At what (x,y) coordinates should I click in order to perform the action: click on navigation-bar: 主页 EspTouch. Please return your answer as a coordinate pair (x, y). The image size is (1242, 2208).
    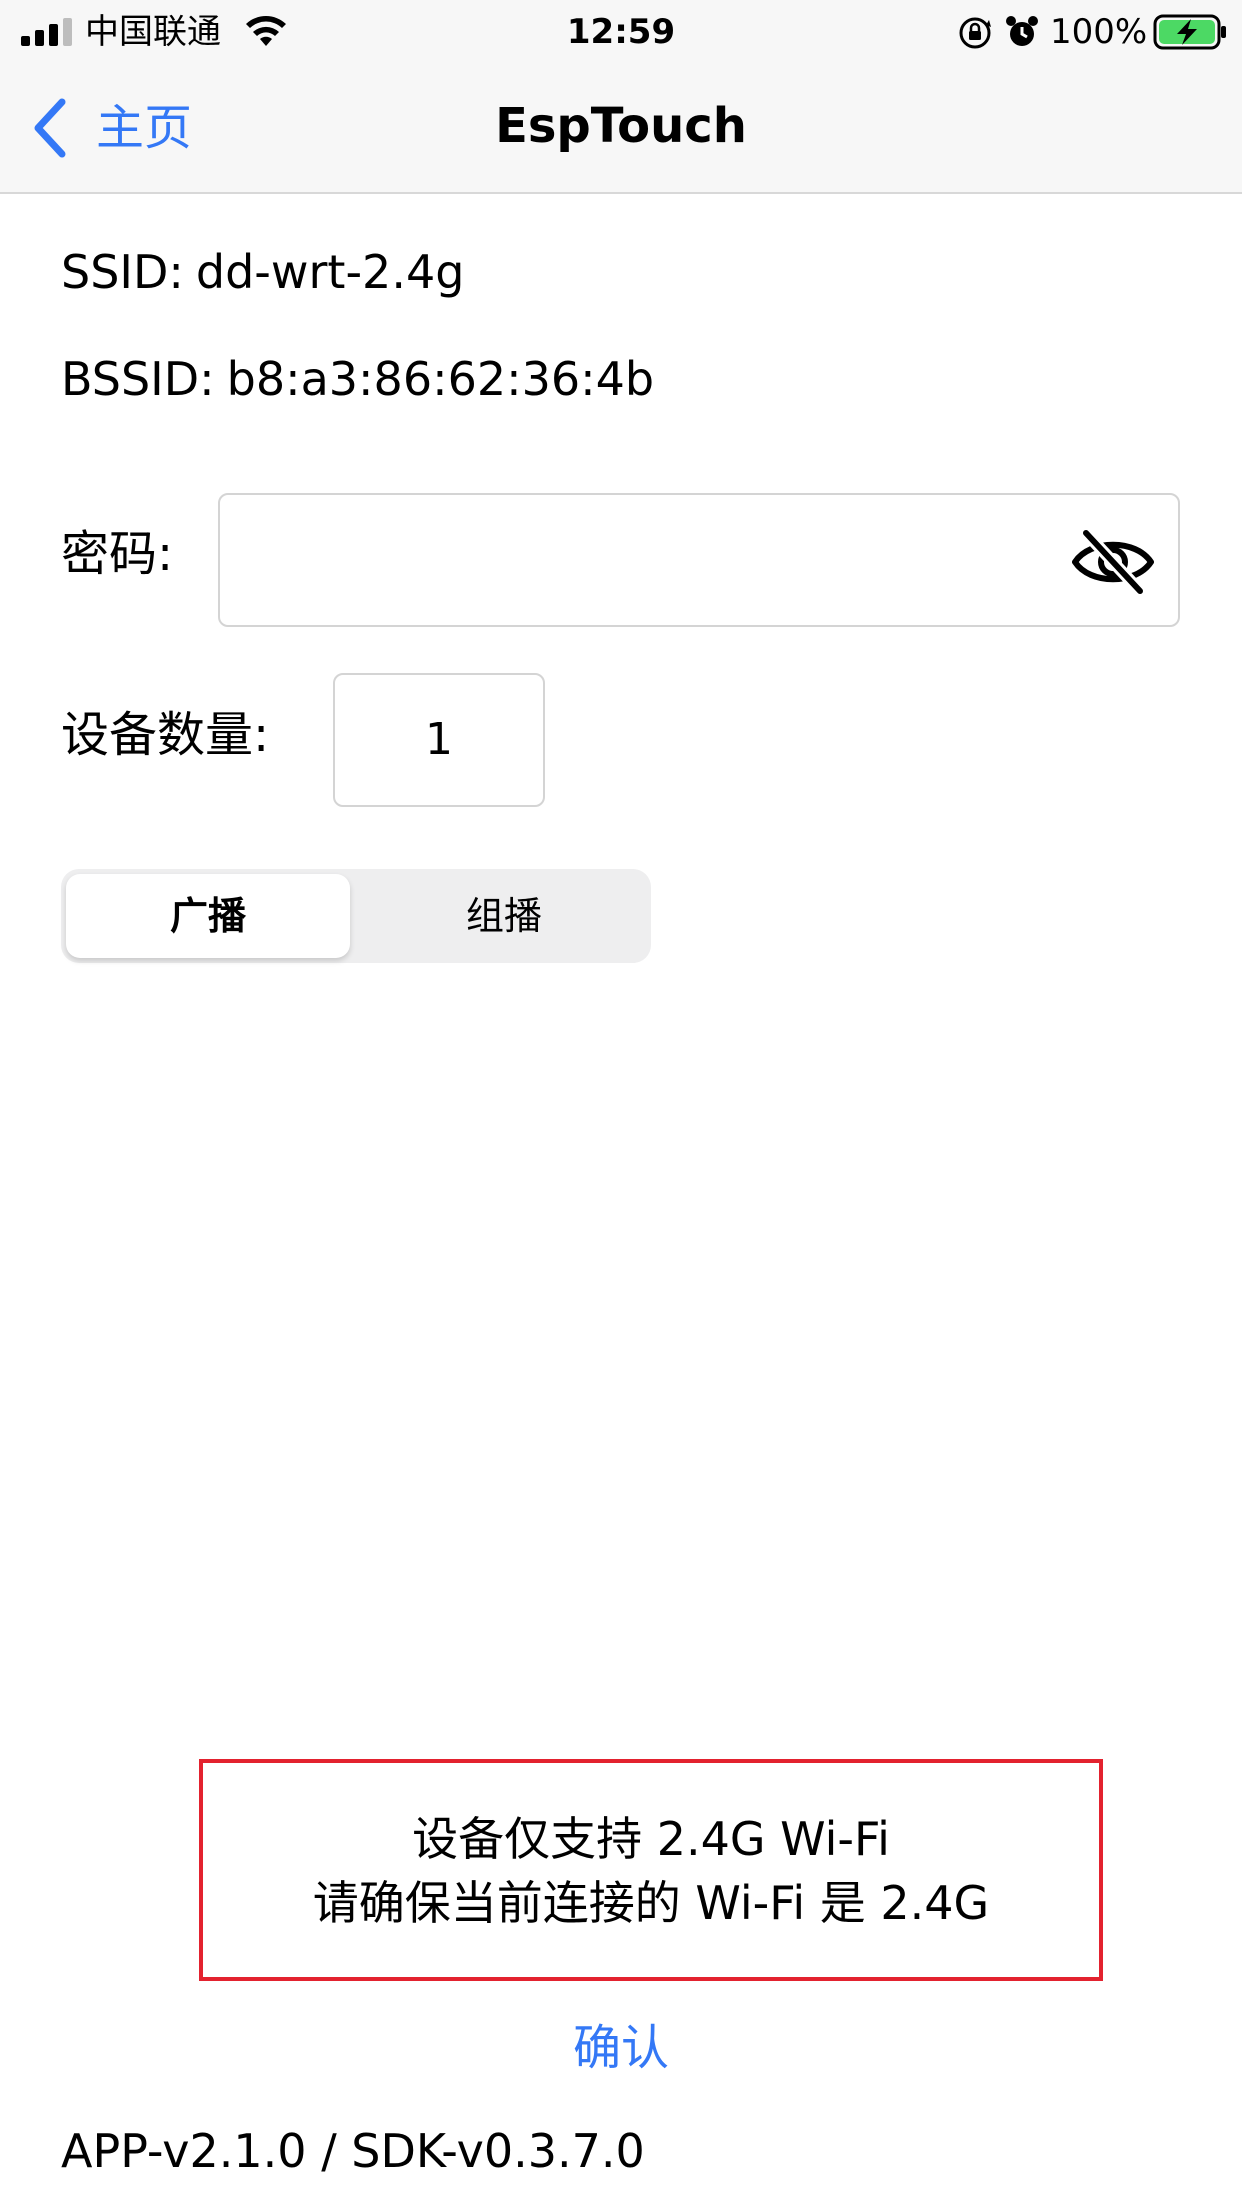
    Looking at the image, I should click on (621, 128).